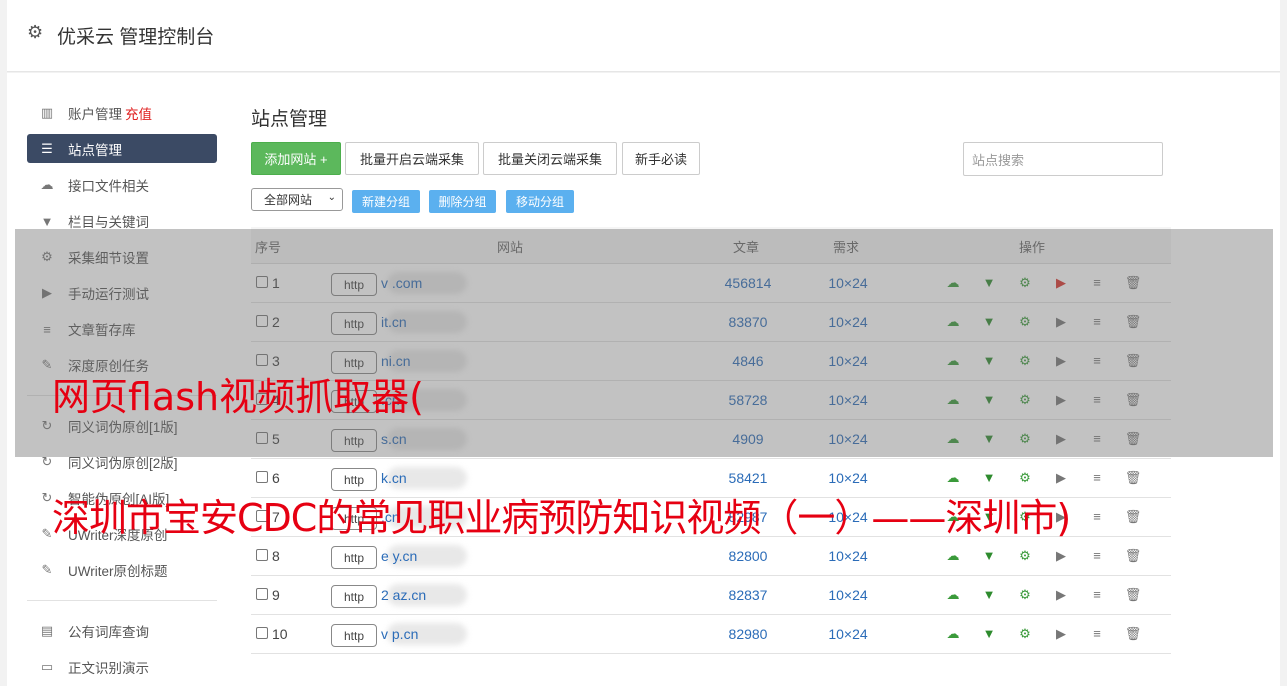 This screenshot has width=1287, height=686. I want to click on article-count: 82837, so click(748, 595).